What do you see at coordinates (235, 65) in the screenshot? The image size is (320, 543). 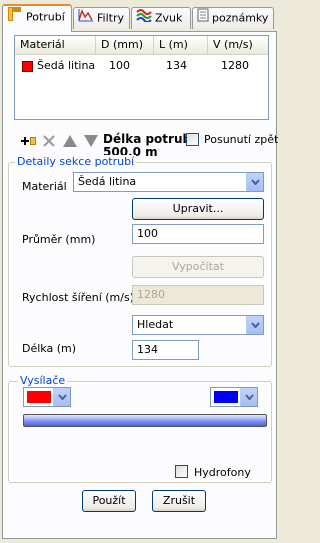 I see `list-cell-speed: 1280` at bounding box center [235, 65].